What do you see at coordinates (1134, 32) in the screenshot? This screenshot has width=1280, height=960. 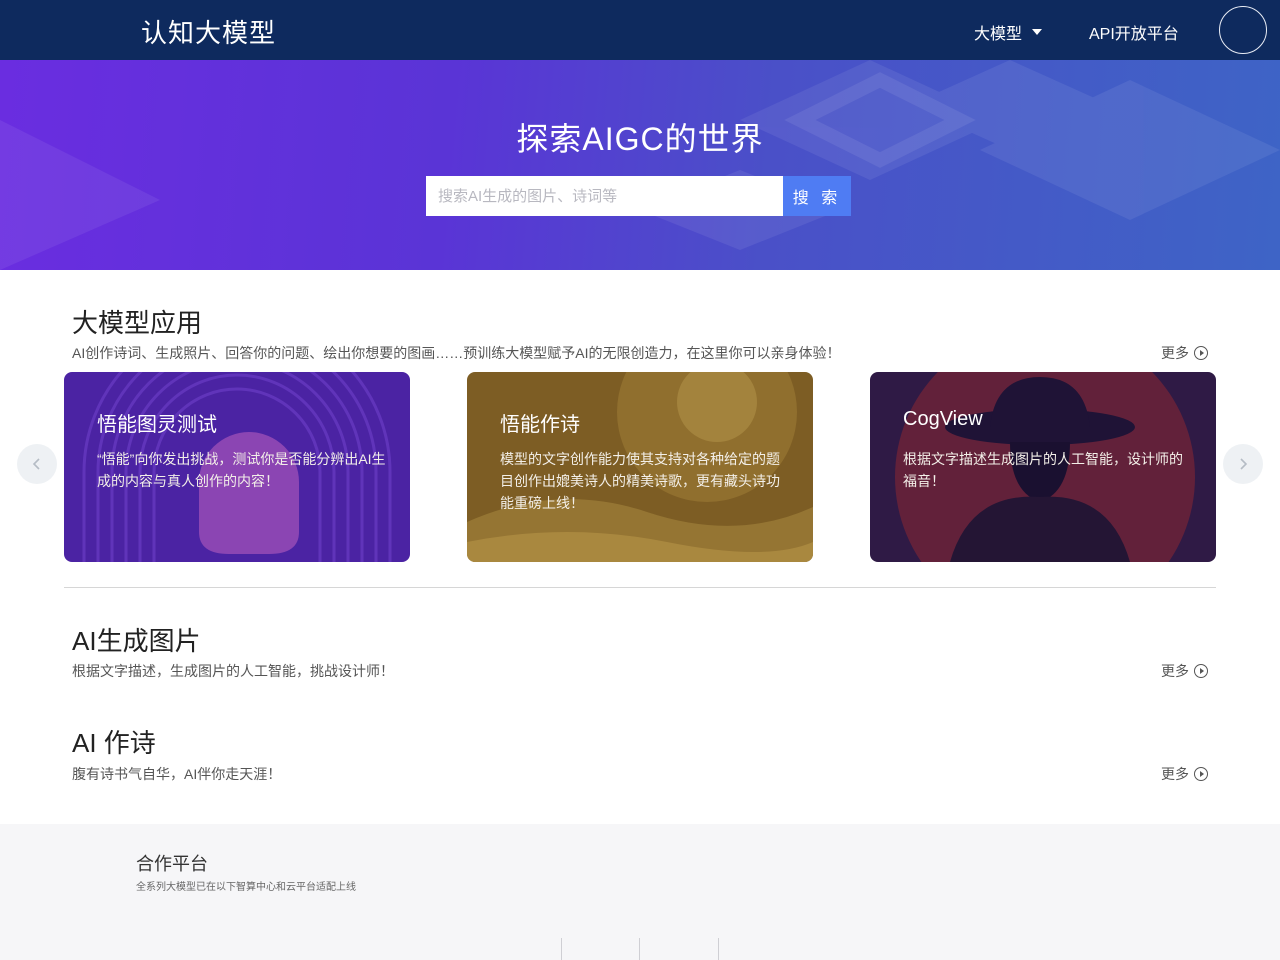 I see `nav-api-platform-link: API开放平台` at bounding box center [1134, 32].